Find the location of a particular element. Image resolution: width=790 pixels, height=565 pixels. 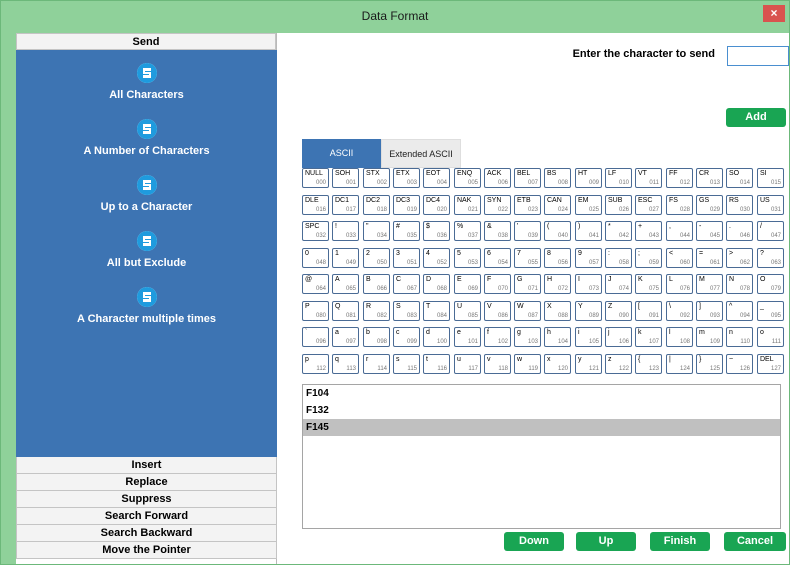

ascii-key: | 124 is located at coordinates (679, 364).